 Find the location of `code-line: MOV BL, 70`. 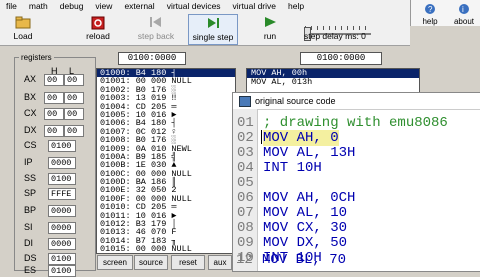

code-line: MOV BL, 70 is located at coordinates (304, 260).